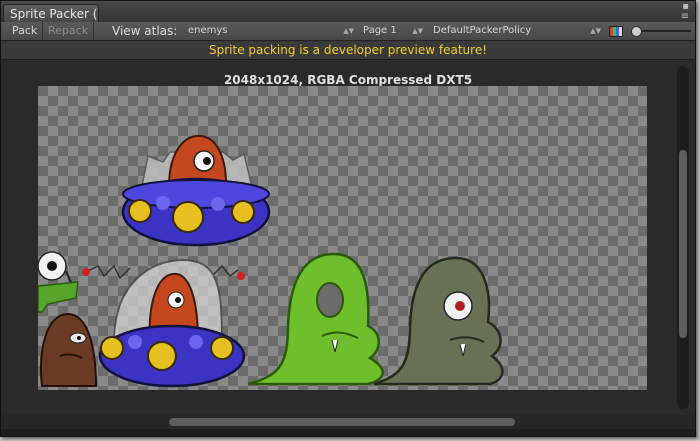  Describe the element at coordinates (25, 31) in the screenshot. I see `pack-button: Pack` at that location.